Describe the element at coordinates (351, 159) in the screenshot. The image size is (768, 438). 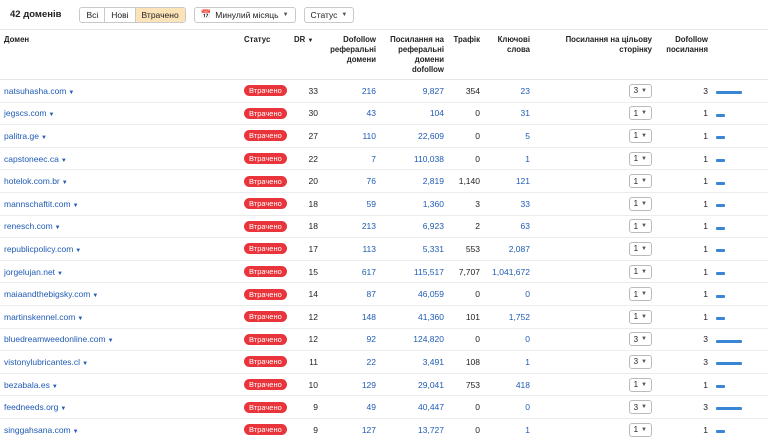
I see `dofollow-ref-value: 7` at that location.